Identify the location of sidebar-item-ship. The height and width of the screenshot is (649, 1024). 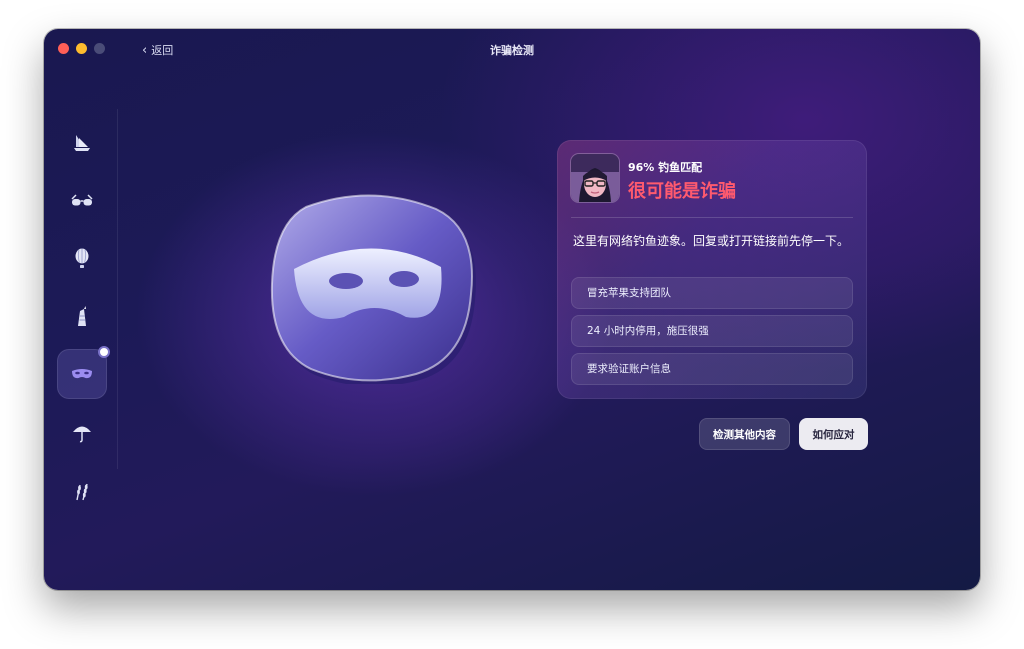
(82, 142).